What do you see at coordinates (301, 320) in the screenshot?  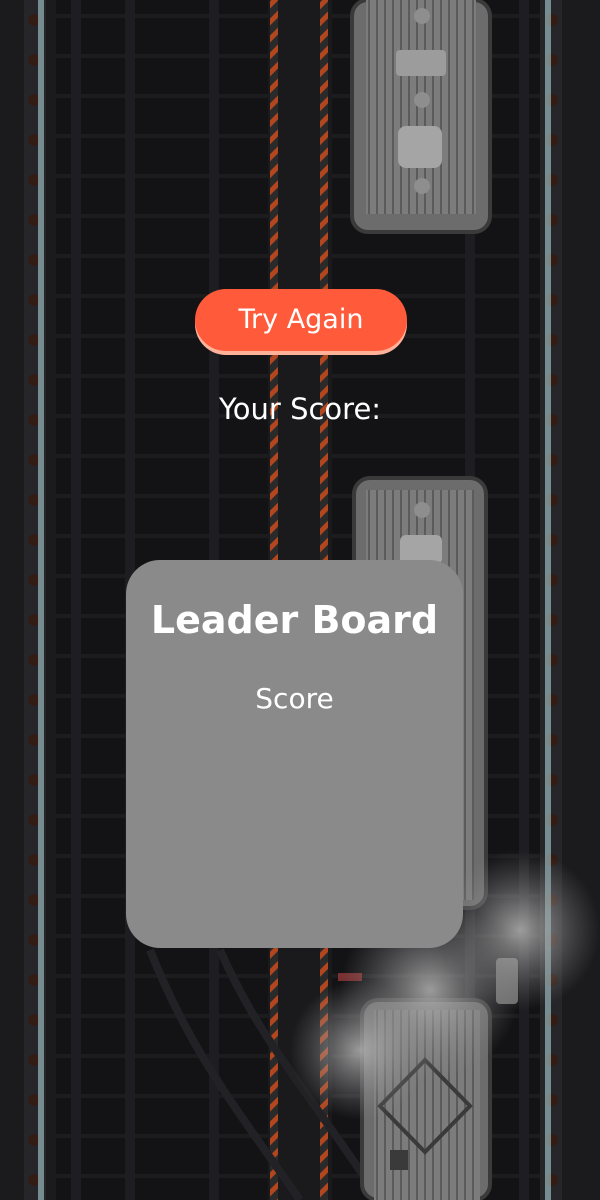 I see `try-again-button: Try Again` at bounding box center [301, 320].